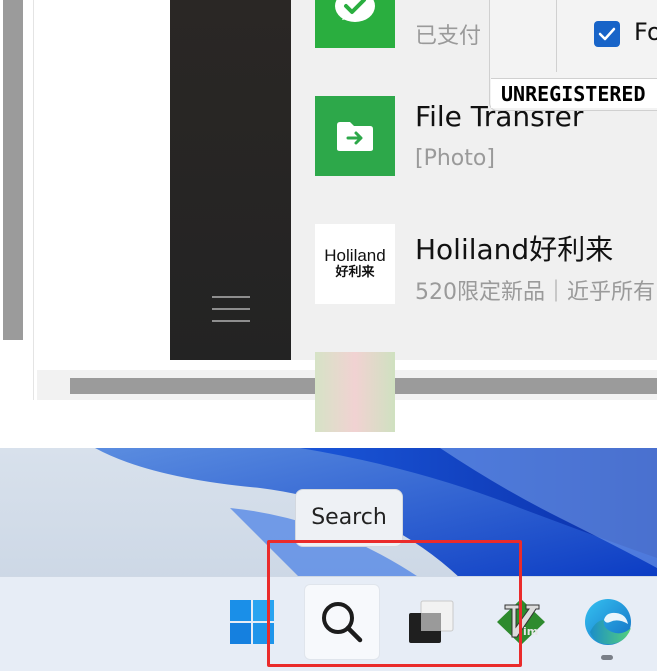 This screenshot has width=657, height=671. What do you see at coordinates (33, 200) in the screenshot?
I see `editor-divider` at bounding box center [33, 200].